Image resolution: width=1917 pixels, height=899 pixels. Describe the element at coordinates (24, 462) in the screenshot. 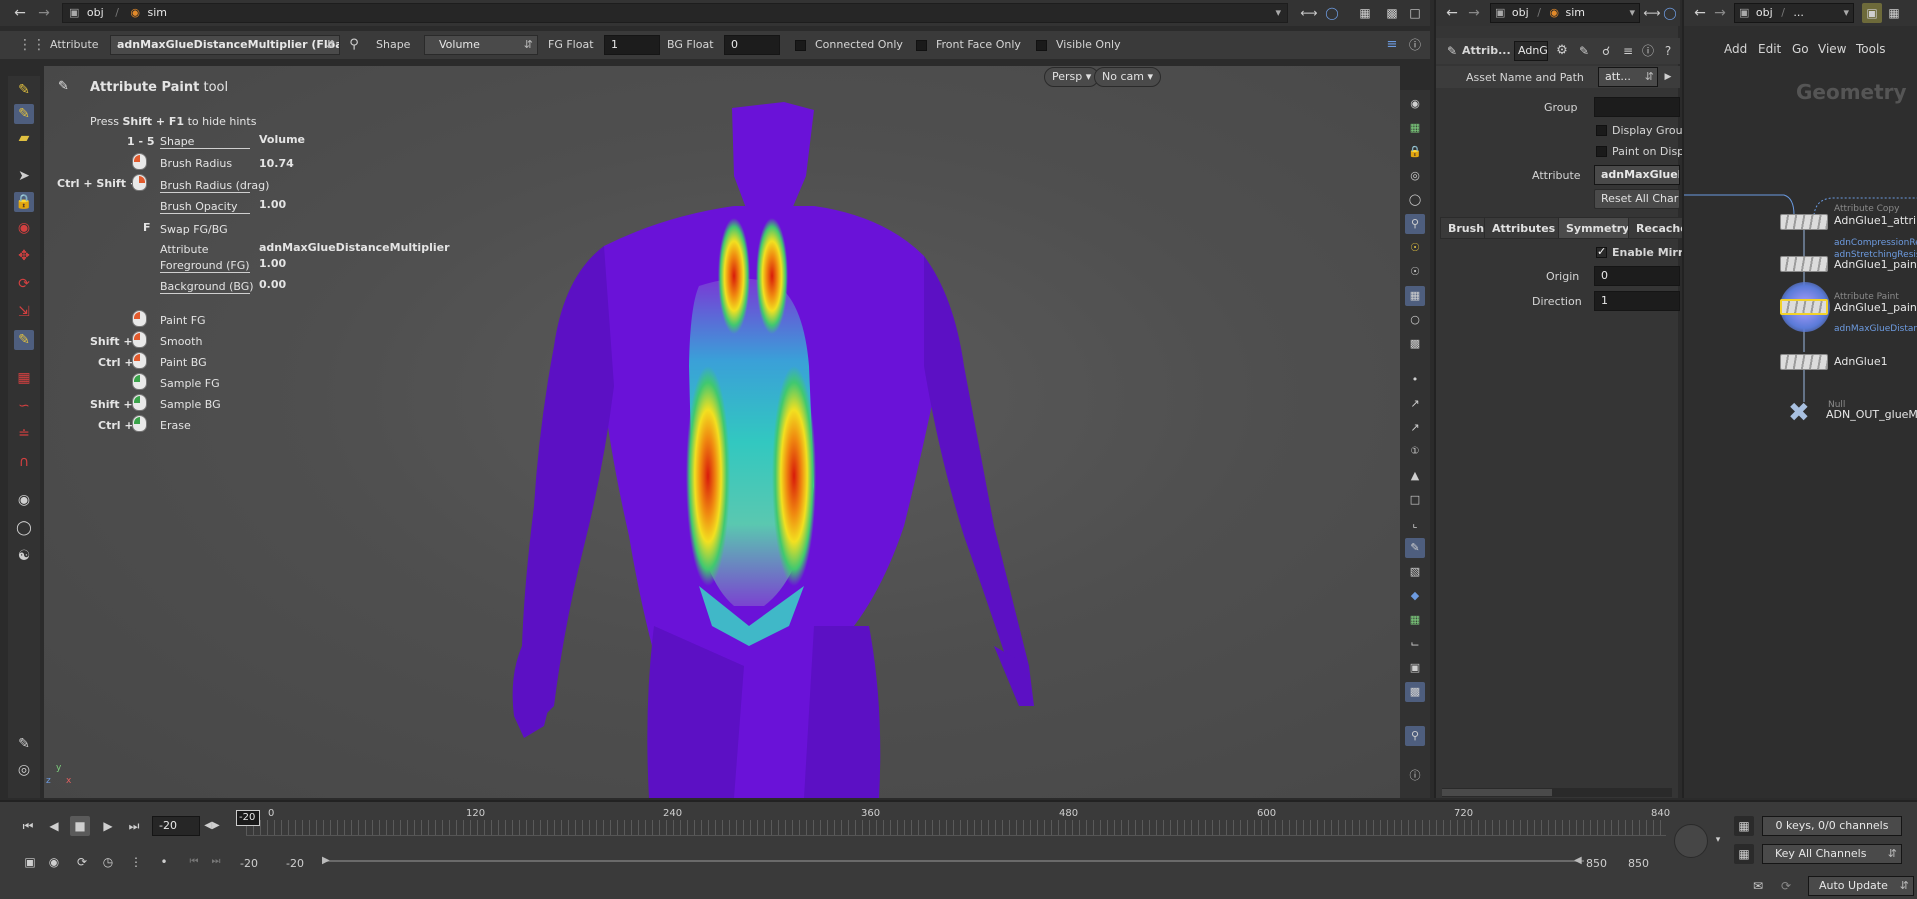

I see `magnet-icon: ∩` at that location.